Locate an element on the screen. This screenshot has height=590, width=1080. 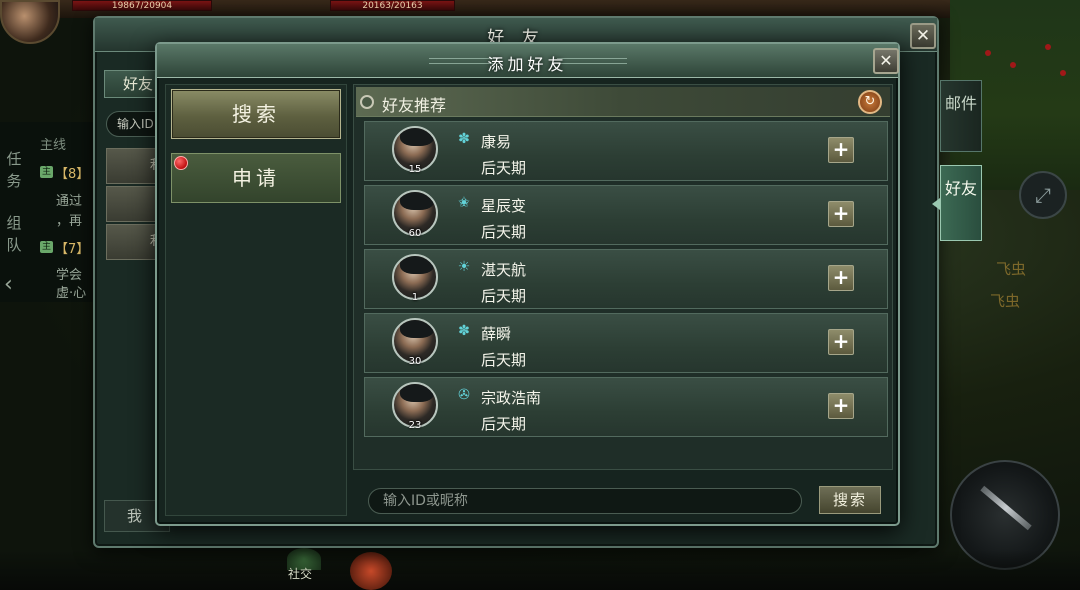
tab-tasks: 任务 is located at coordinates (14, 170).